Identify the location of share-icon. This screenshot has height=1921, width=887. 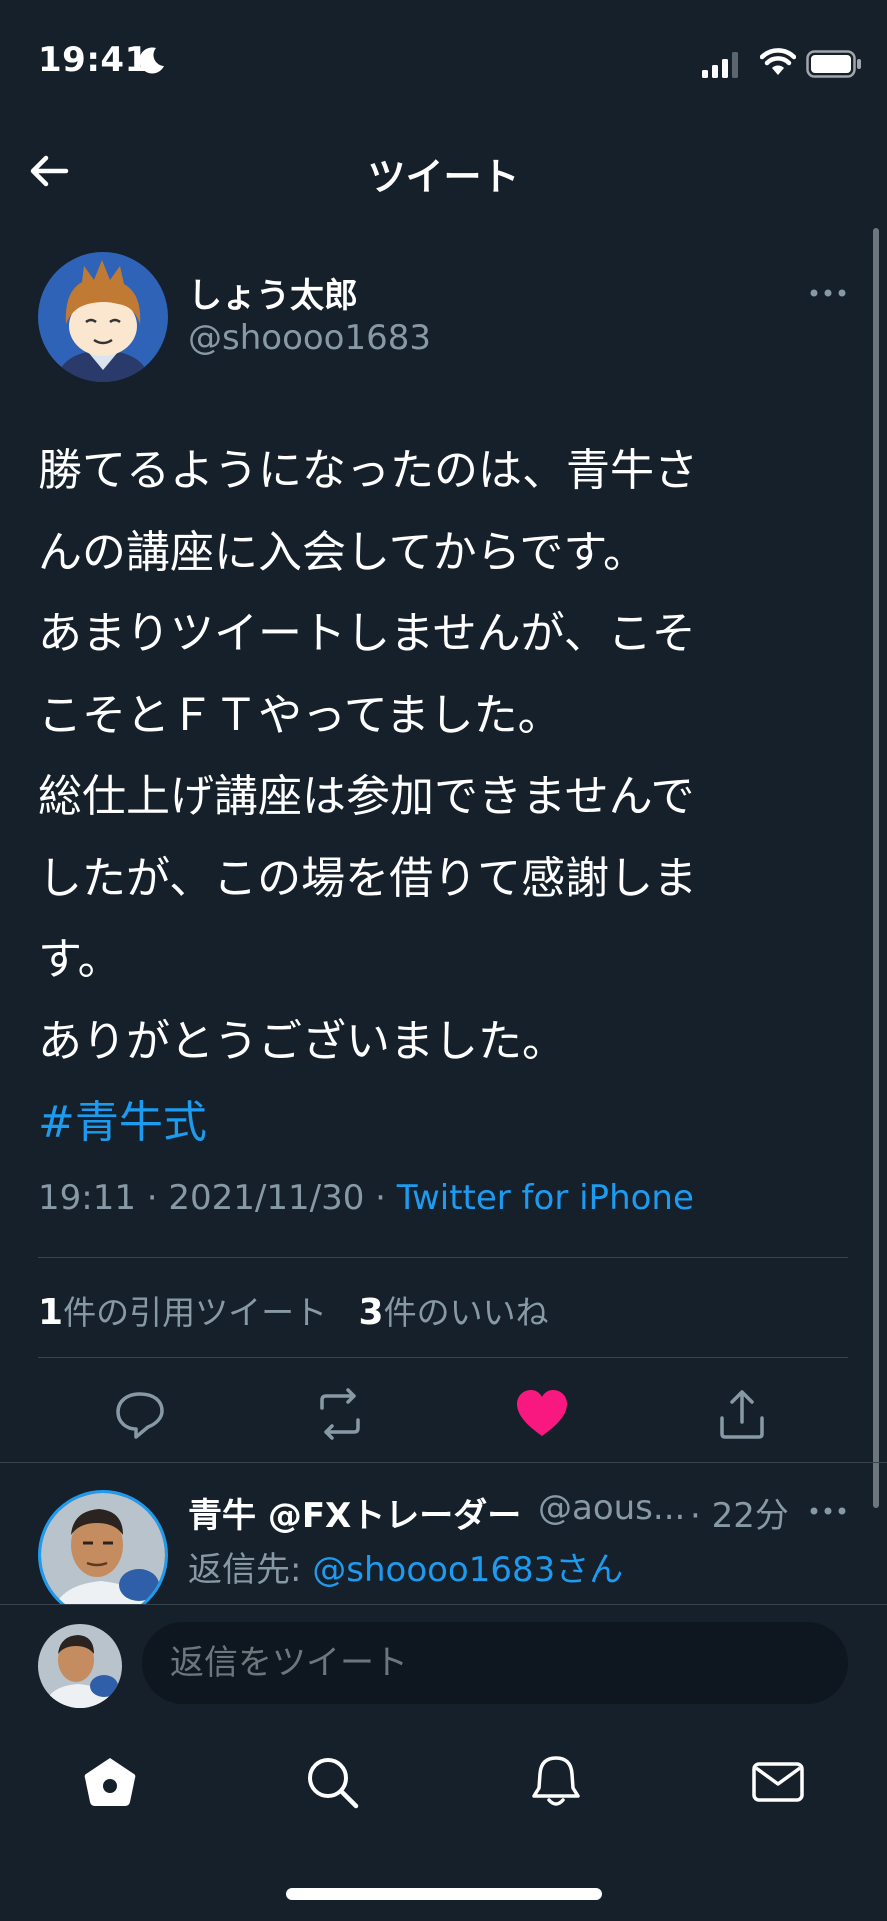
(742, 1414).